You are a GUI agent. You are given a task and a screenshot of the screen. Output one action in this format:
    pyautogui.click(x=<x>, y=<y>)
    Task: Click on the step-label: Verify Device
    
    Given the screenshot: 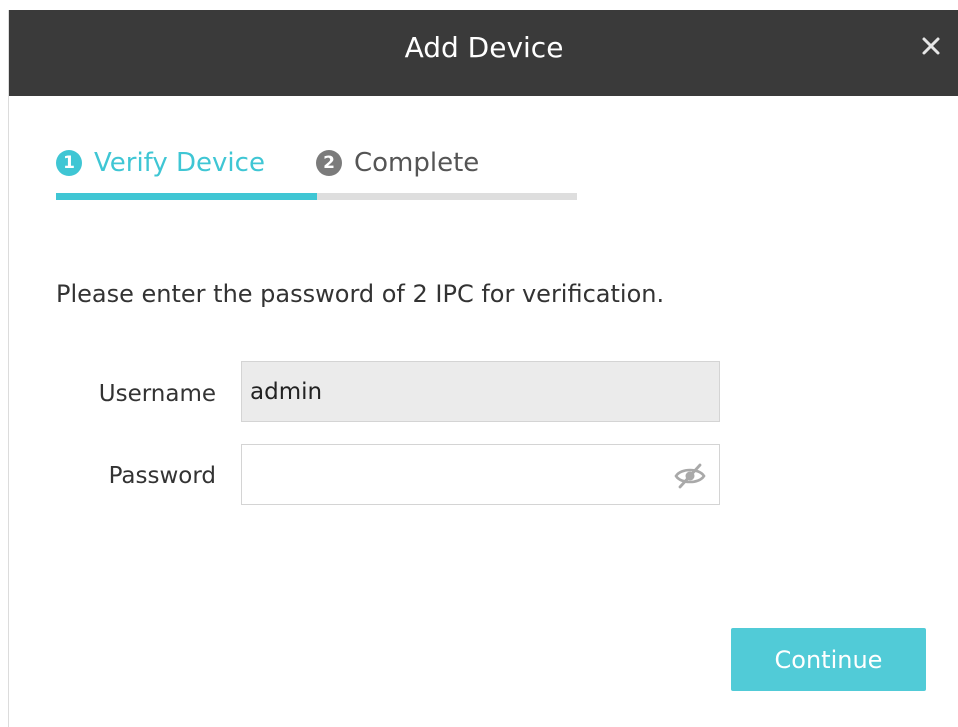 What is the action you would take?
    pyautogui.click(x=179, y=163)
    